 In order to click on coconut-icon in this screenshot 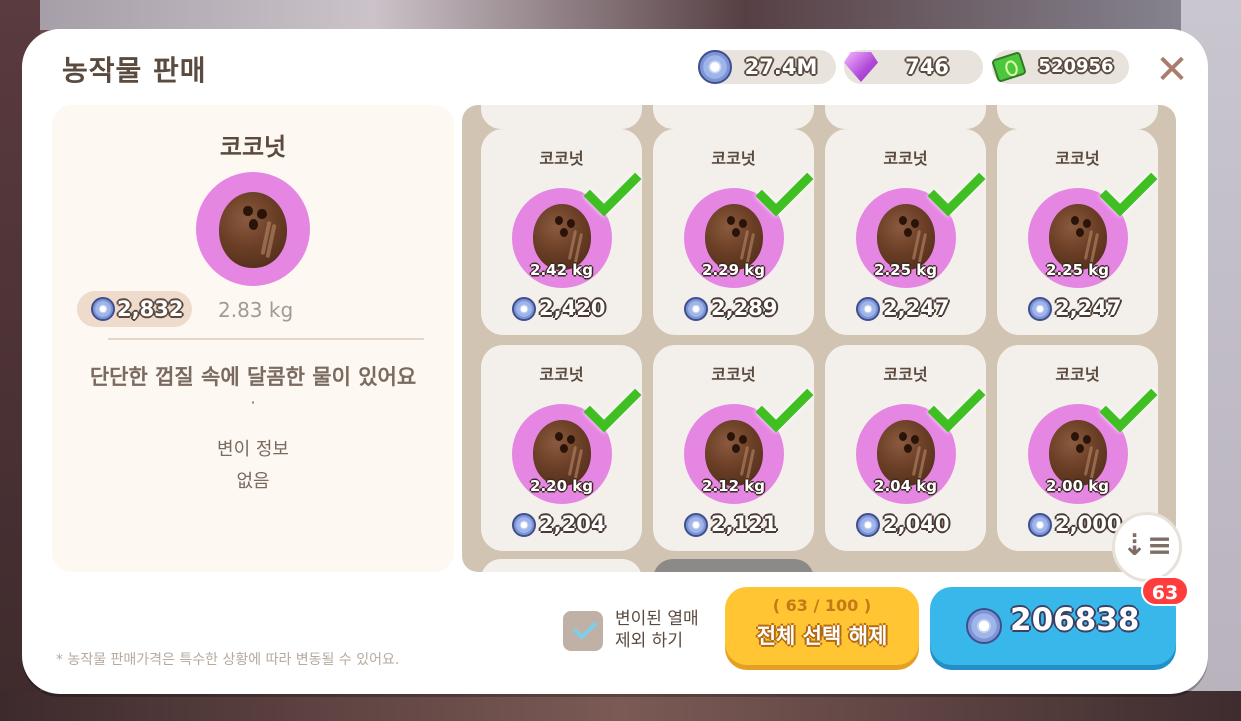, I will do `click(253, 230)`.